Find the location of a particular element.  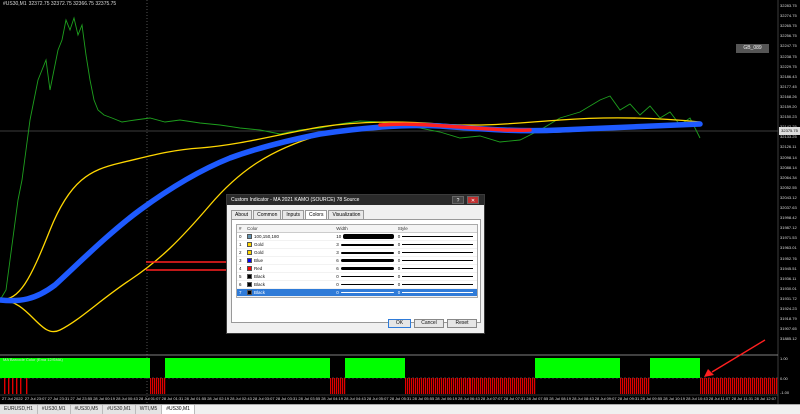

color-row: 1 Gold 3 0 is located at coordinates (357, 245).